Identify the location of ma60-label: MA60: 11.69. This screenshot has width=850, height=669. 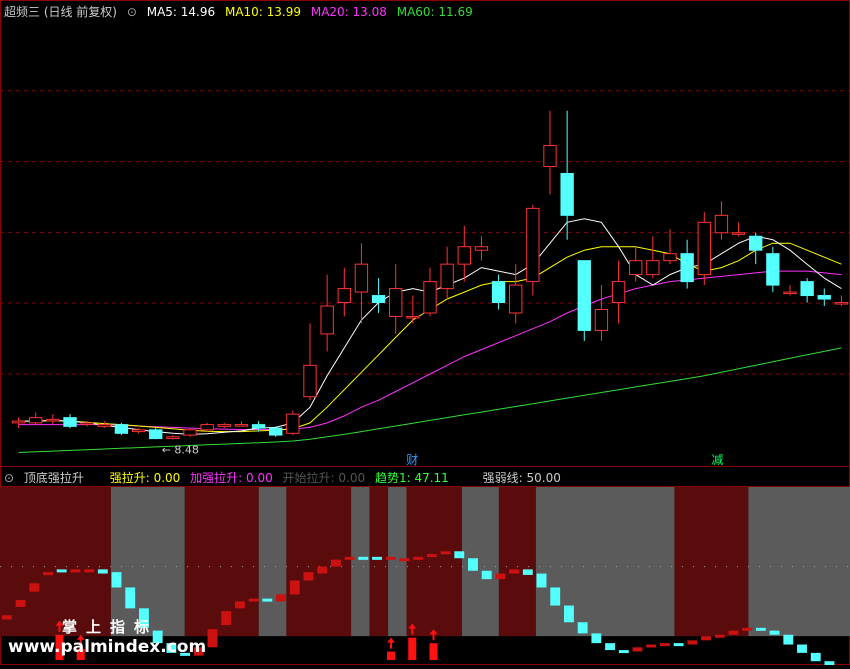
(434, 12).